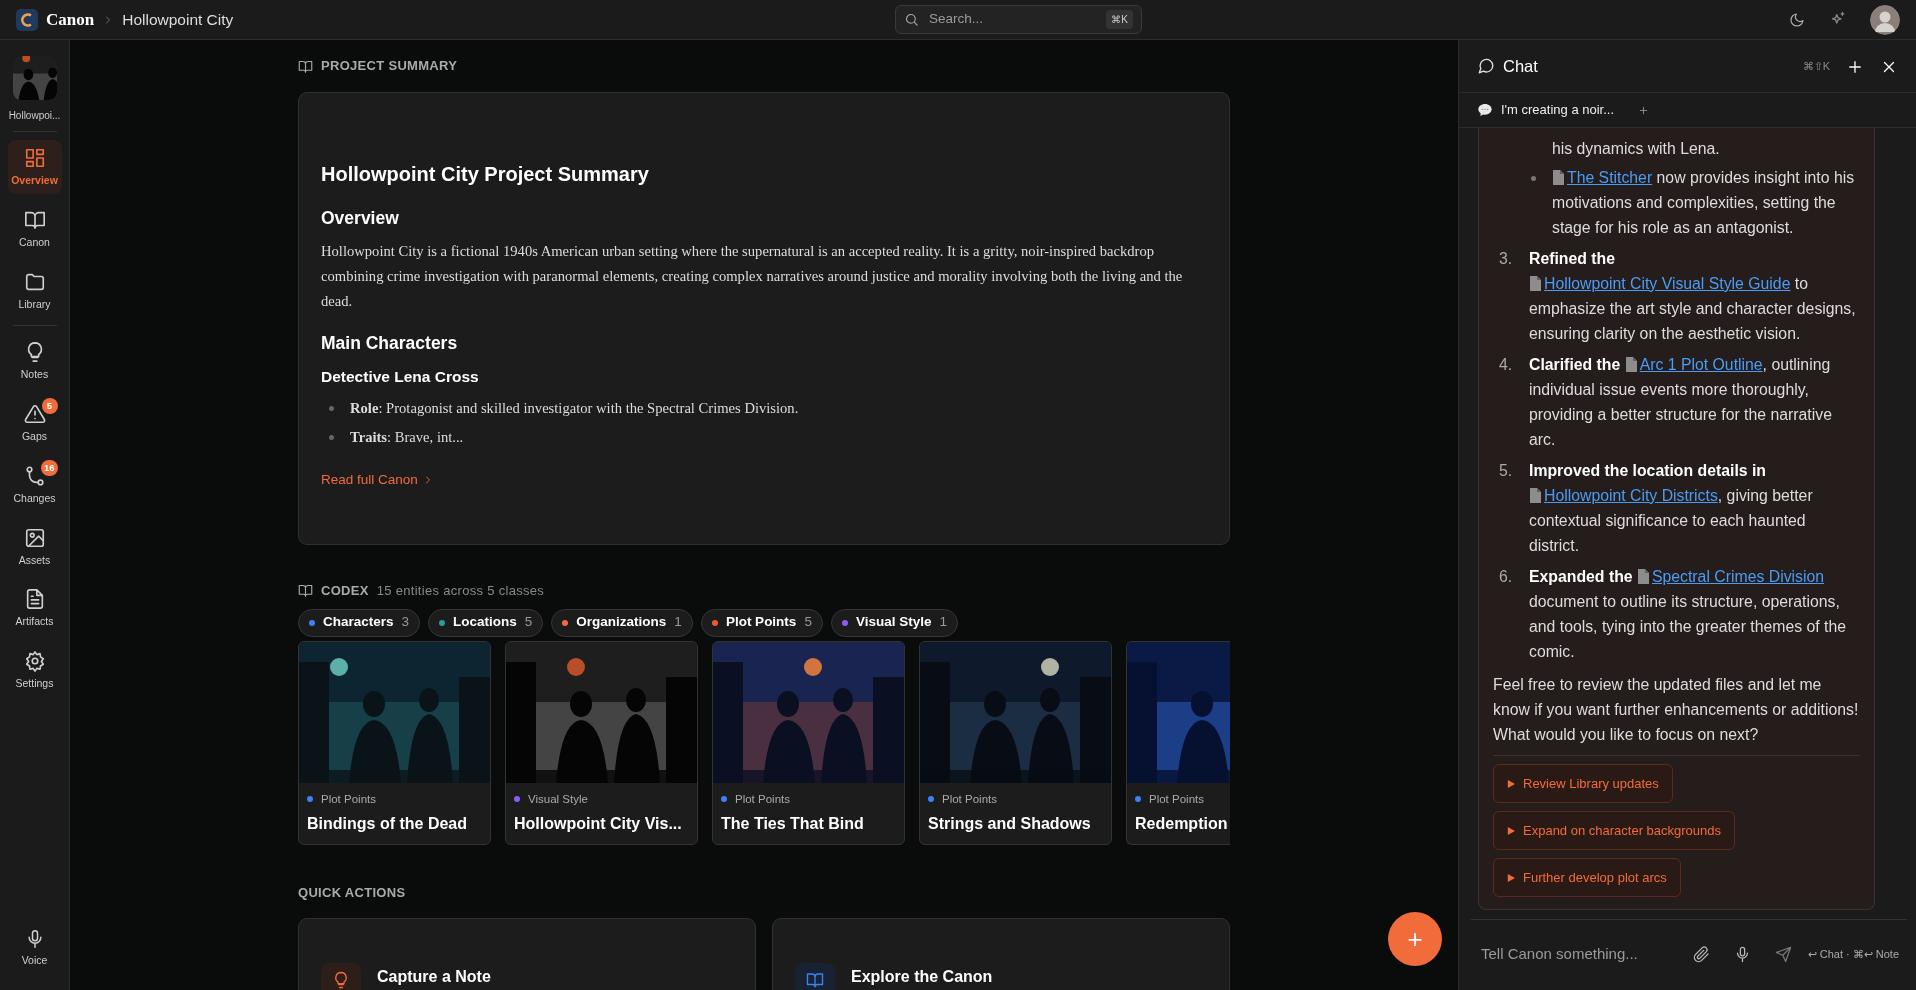 This screenshot has height=990, width=1916. I want to click on list-item-text: Role: Protagonist and skilled investigator with the Spectral Crimes Division., so click(574, 408).